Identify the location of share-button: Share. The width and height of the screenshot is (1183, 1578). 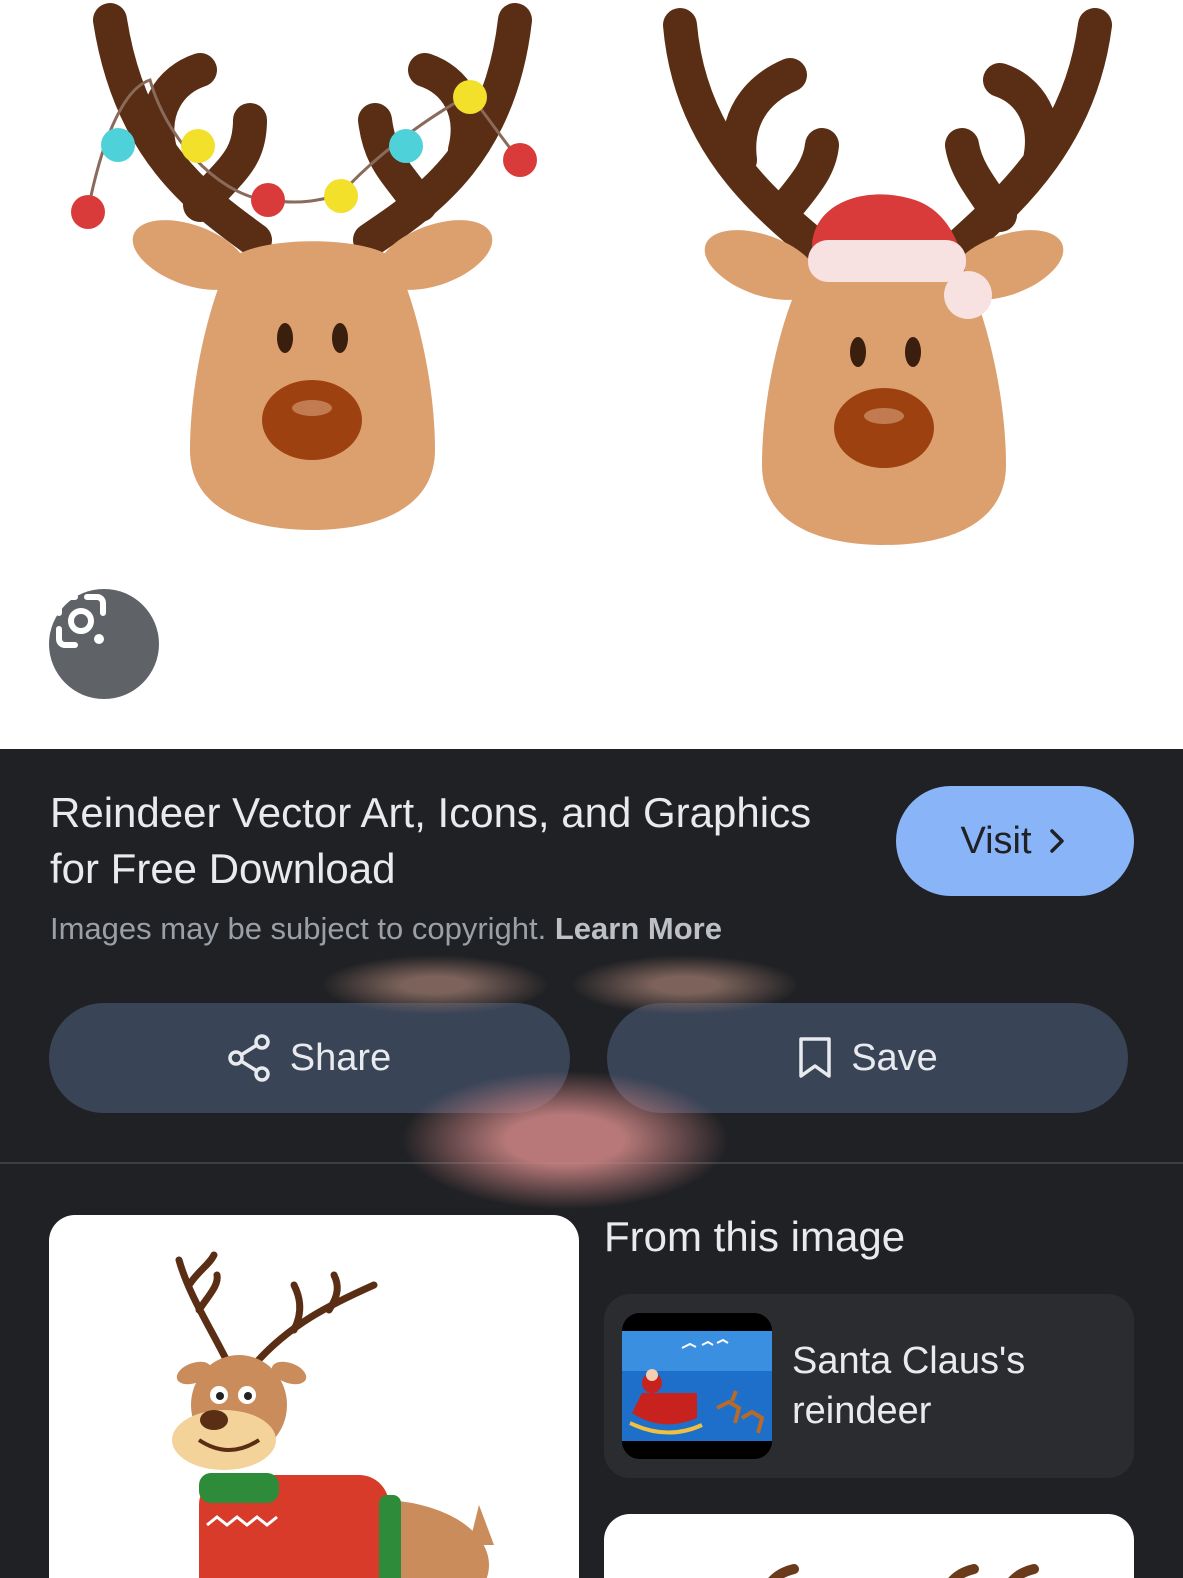
(309, 1058).